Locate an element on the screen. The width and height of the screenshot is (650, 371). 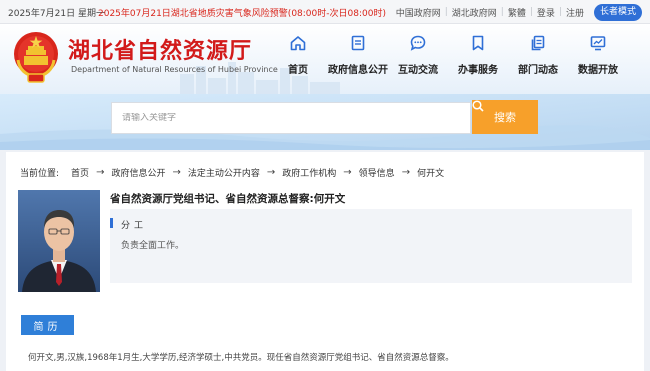
link-china-gov: 中国政府网 is located at coordinates (418, 12).